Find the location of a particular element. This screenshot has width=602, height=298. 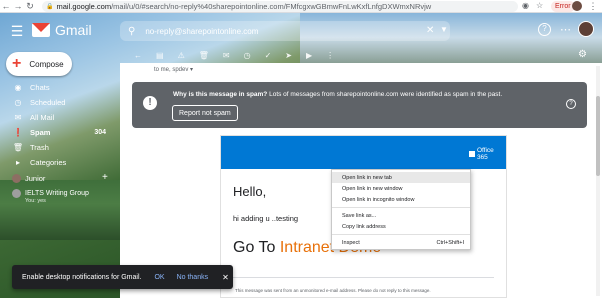

office365-logo-text: Office 365 is located at coordinates (485, 154).